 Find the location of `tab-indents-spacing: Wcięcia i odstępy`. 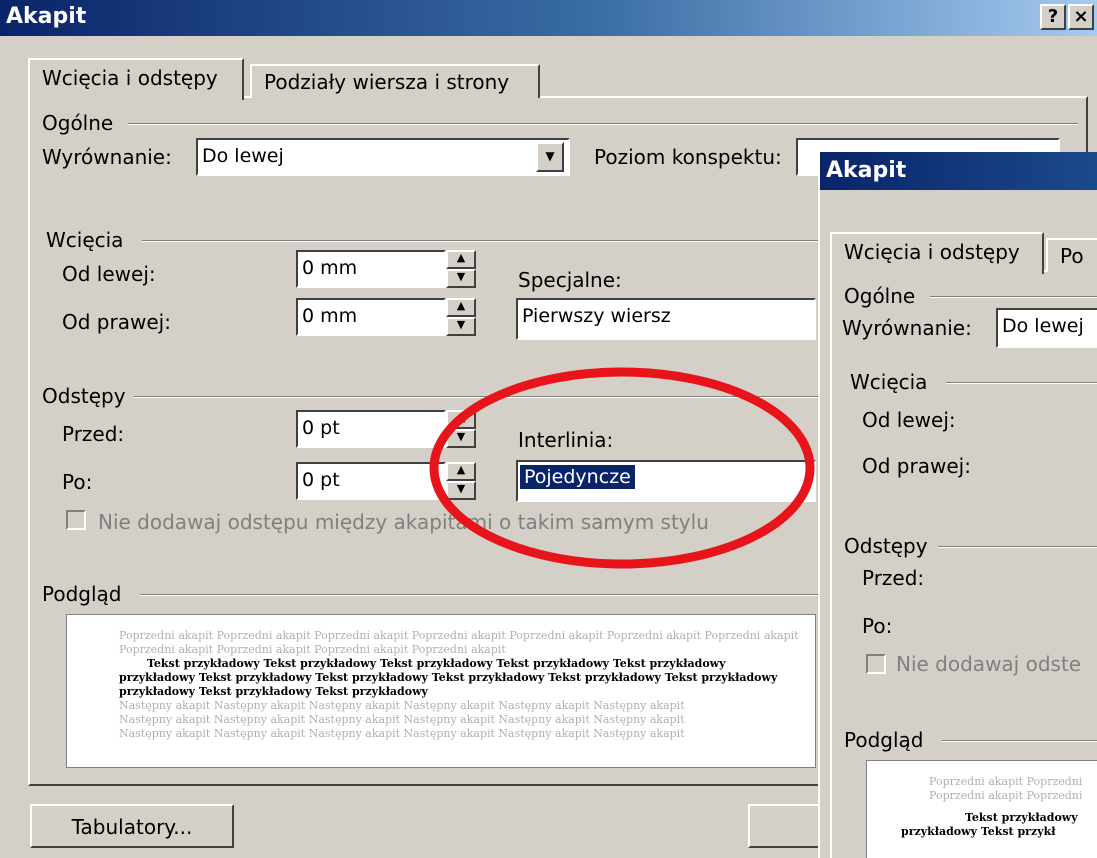

tab-indents-spacing: Wcięcia i odstępy is located at coordinates (136, 79).